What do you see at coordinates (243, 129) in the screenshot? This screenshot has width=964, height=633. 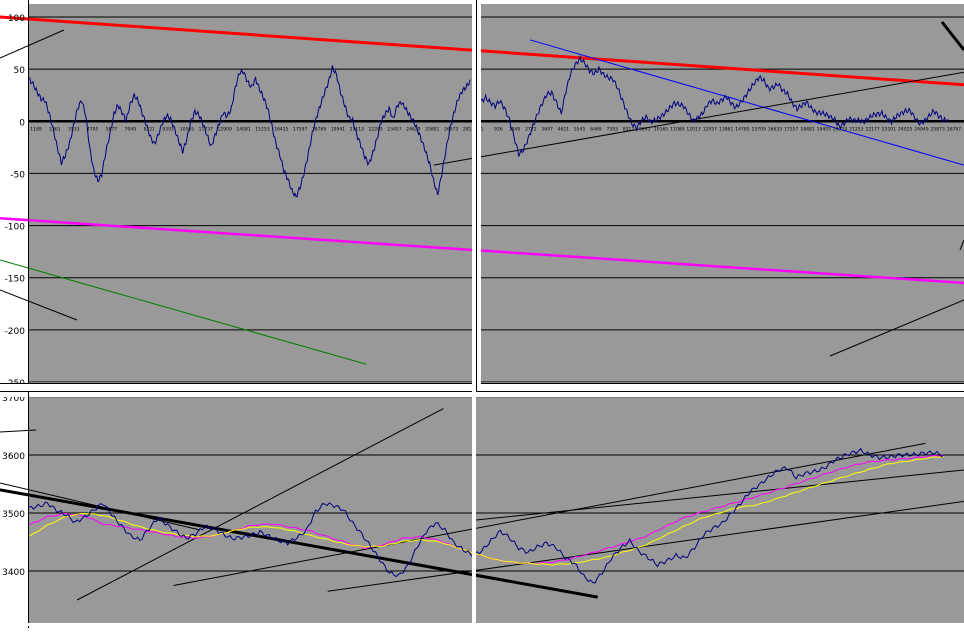 I see `oscillator-x-tick-label: 14081` at bounding box center [243, 129].